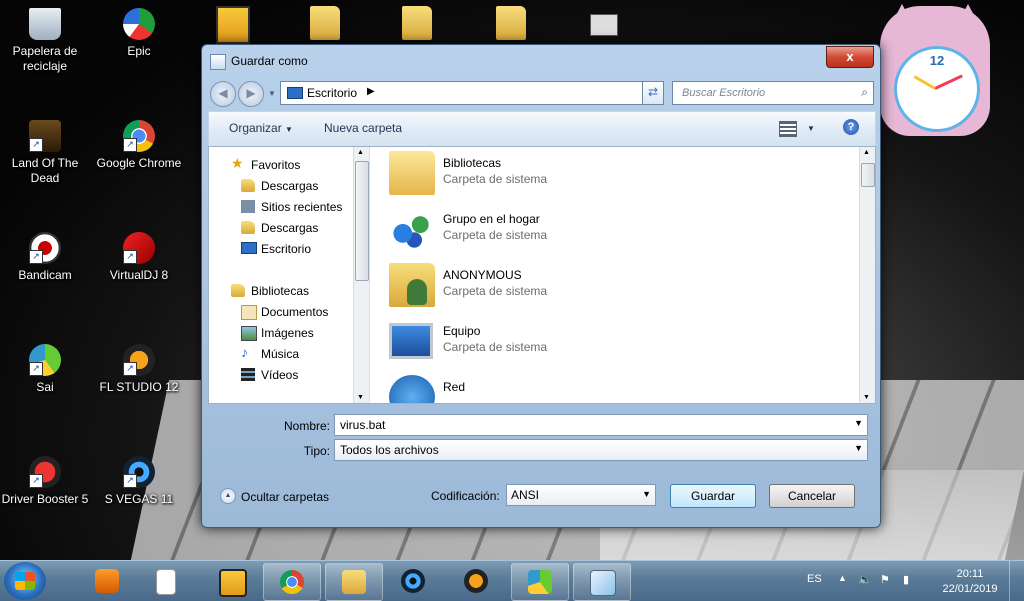 Image resolution: width=1024 pixels, height=601 pixels. What do you see at coordinates (261, 128) in the screenshot?
I see `organize-button: Organizar ▼` at bounding box center [261, 128].